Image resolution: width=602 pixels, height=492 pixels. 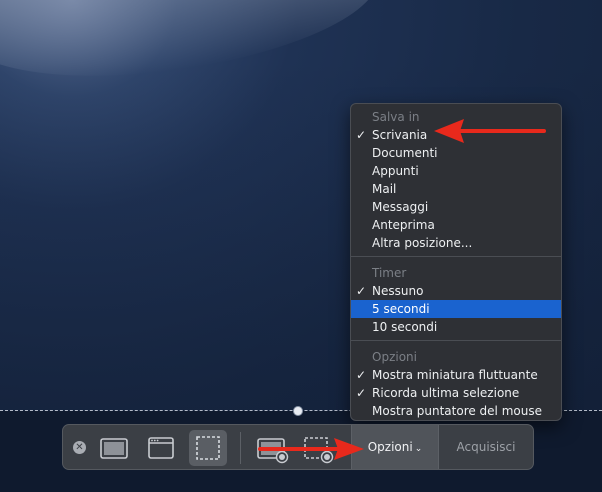 I want to click on selection-resize-handle, so click(x=298, y=411).